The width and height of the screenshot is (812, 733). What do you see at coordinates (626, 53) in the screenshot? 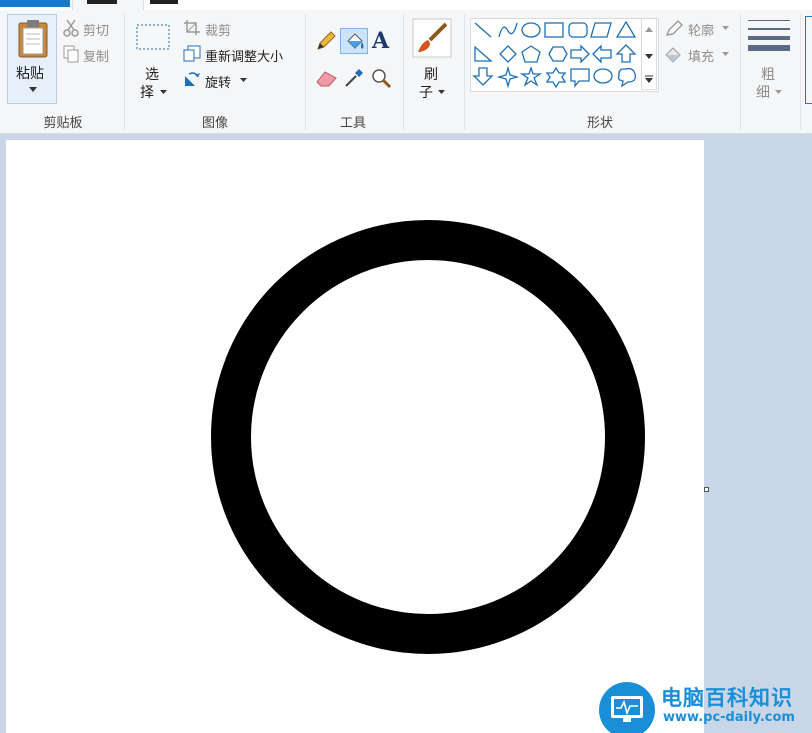
I see `up-arrow-shape-icon` at bounding box center [626, 53].